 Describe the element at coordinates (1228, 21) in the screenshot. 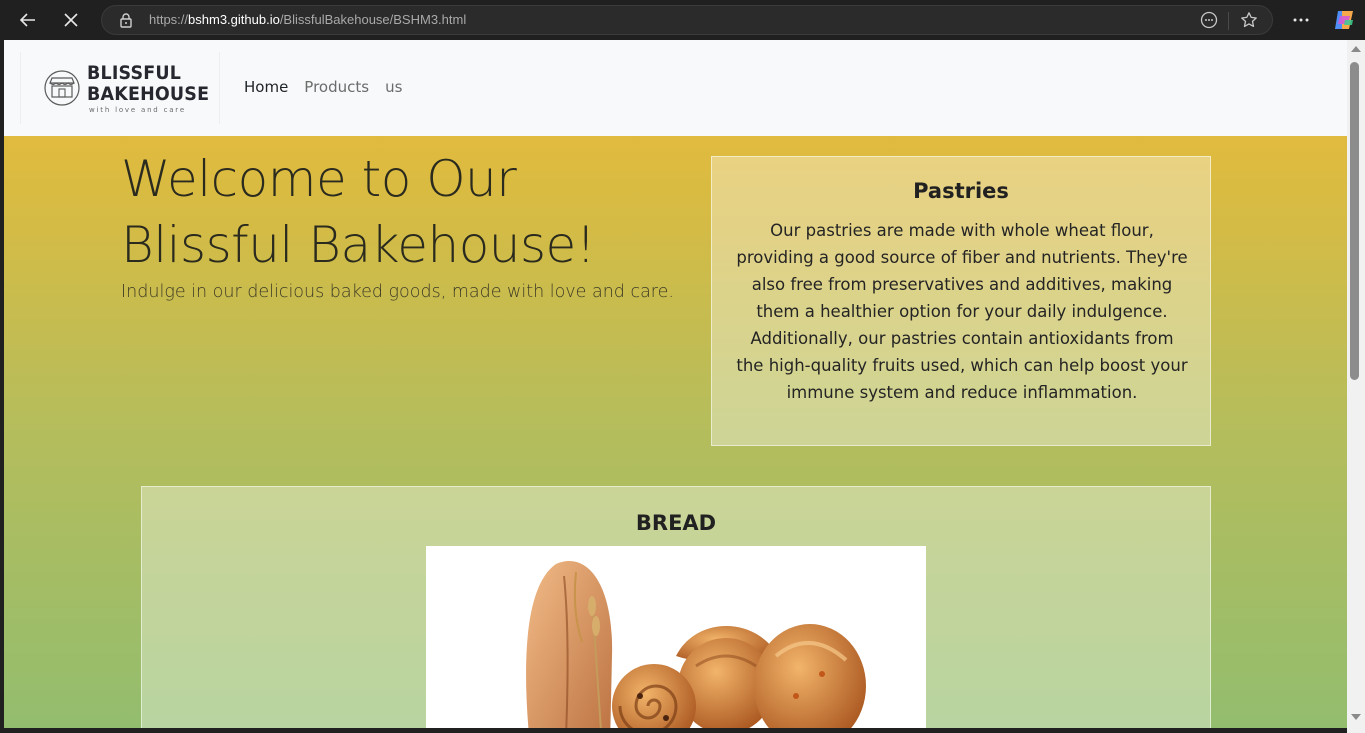

I see `address-bar-divider` at that location.